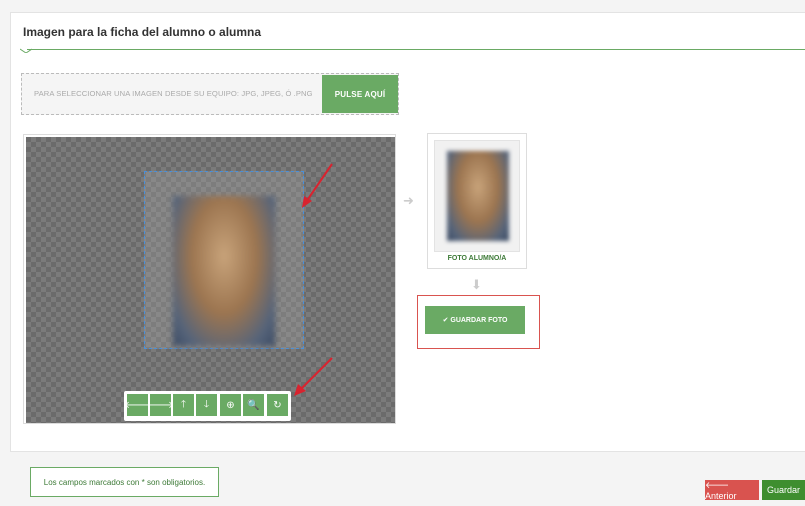 This screenshot has width=805, height=506. I want to click on save-button: Guardar, so click(783, 490).